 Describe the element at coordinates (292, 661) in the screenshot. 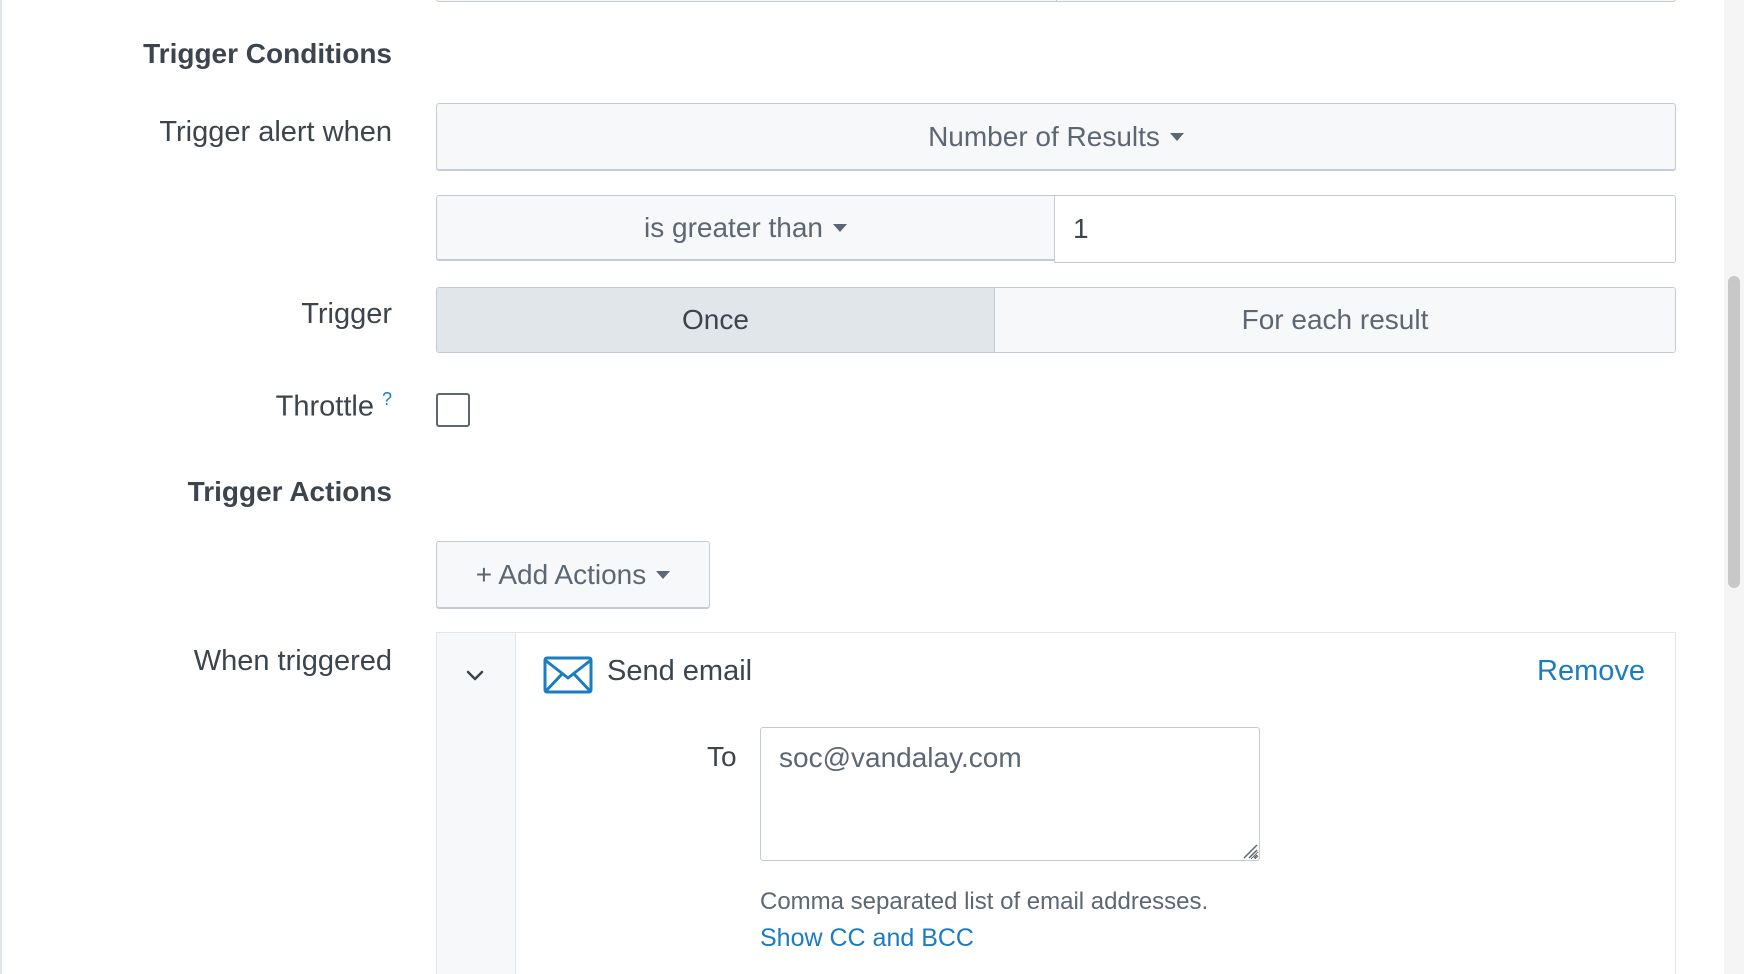

I see `when-triggered-label: When triggered` at that location.